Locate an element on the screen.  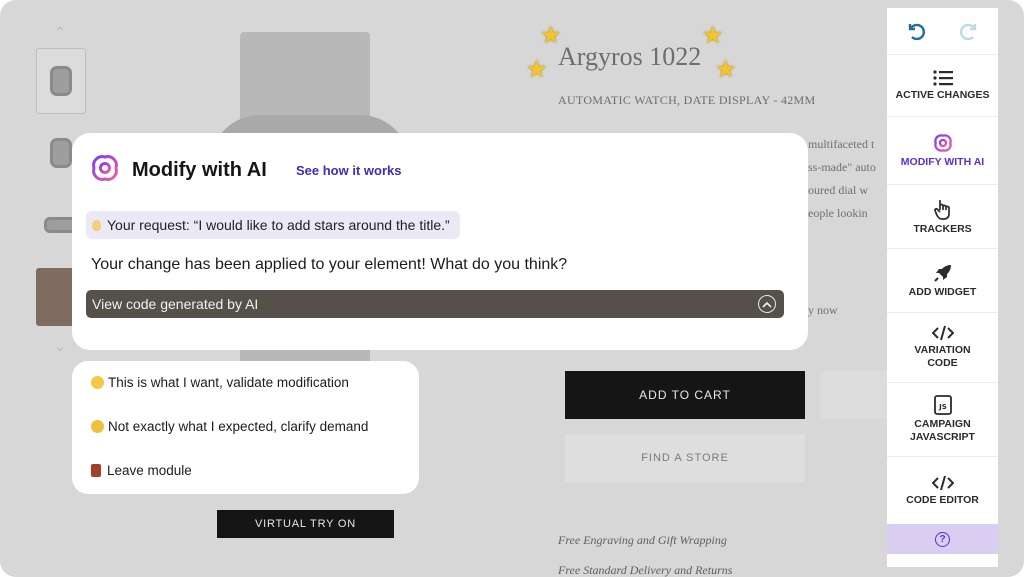
choice-label: Leave module is located at coordinates (149, 470).